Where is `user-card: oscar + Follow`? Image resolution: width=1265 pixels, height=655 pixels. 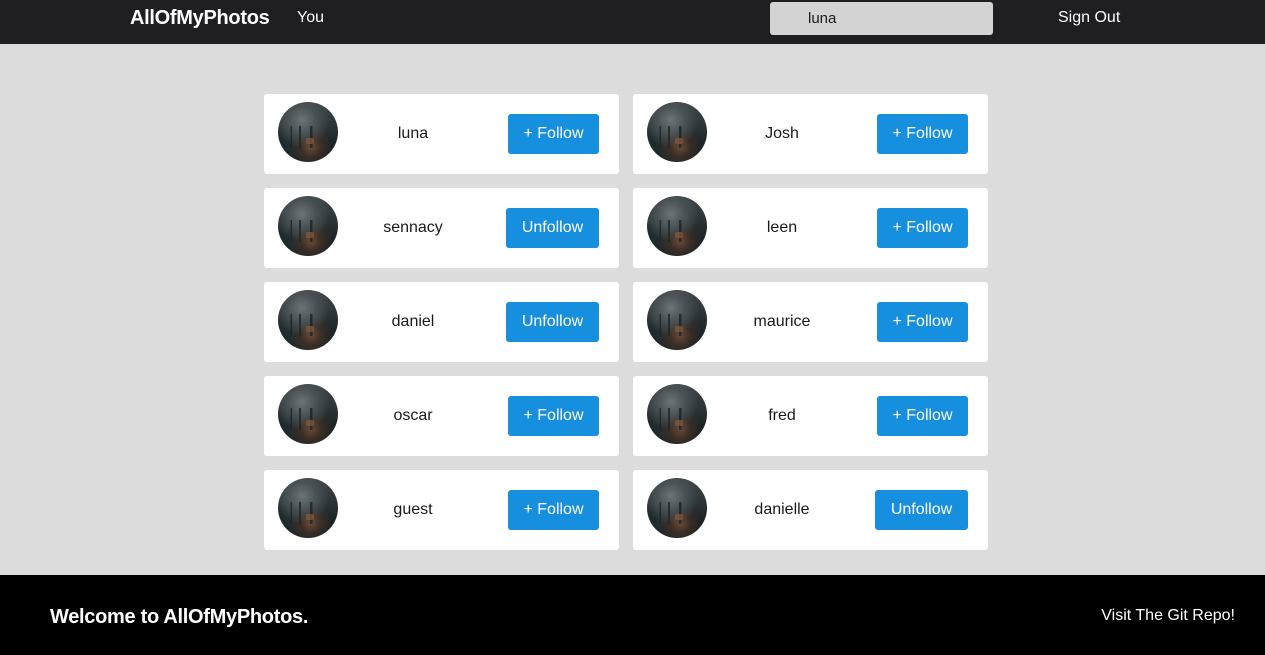
user-card: oscar + Follow is located at coordinates (441, 416).